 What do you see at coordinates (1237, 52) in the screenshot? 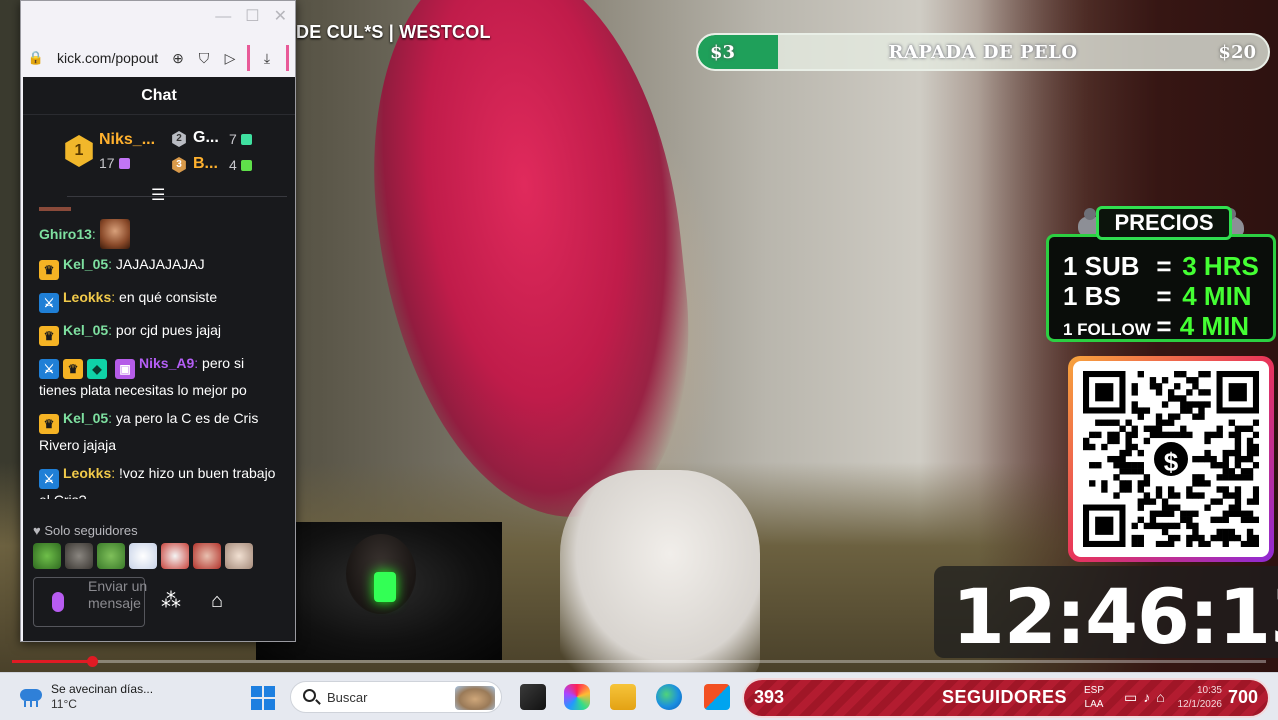
I see `goal-bar-end: $20` at bounding box center [1237, 52].